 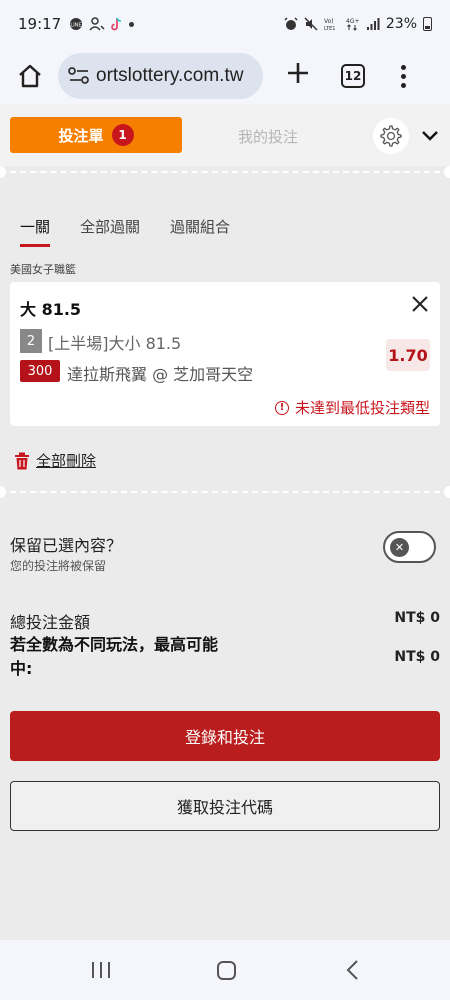 What do you see at coordinates (417, 657) in the screenshot?
I see `max-win-value: NT$ 0` at bounding box center [417, 657].